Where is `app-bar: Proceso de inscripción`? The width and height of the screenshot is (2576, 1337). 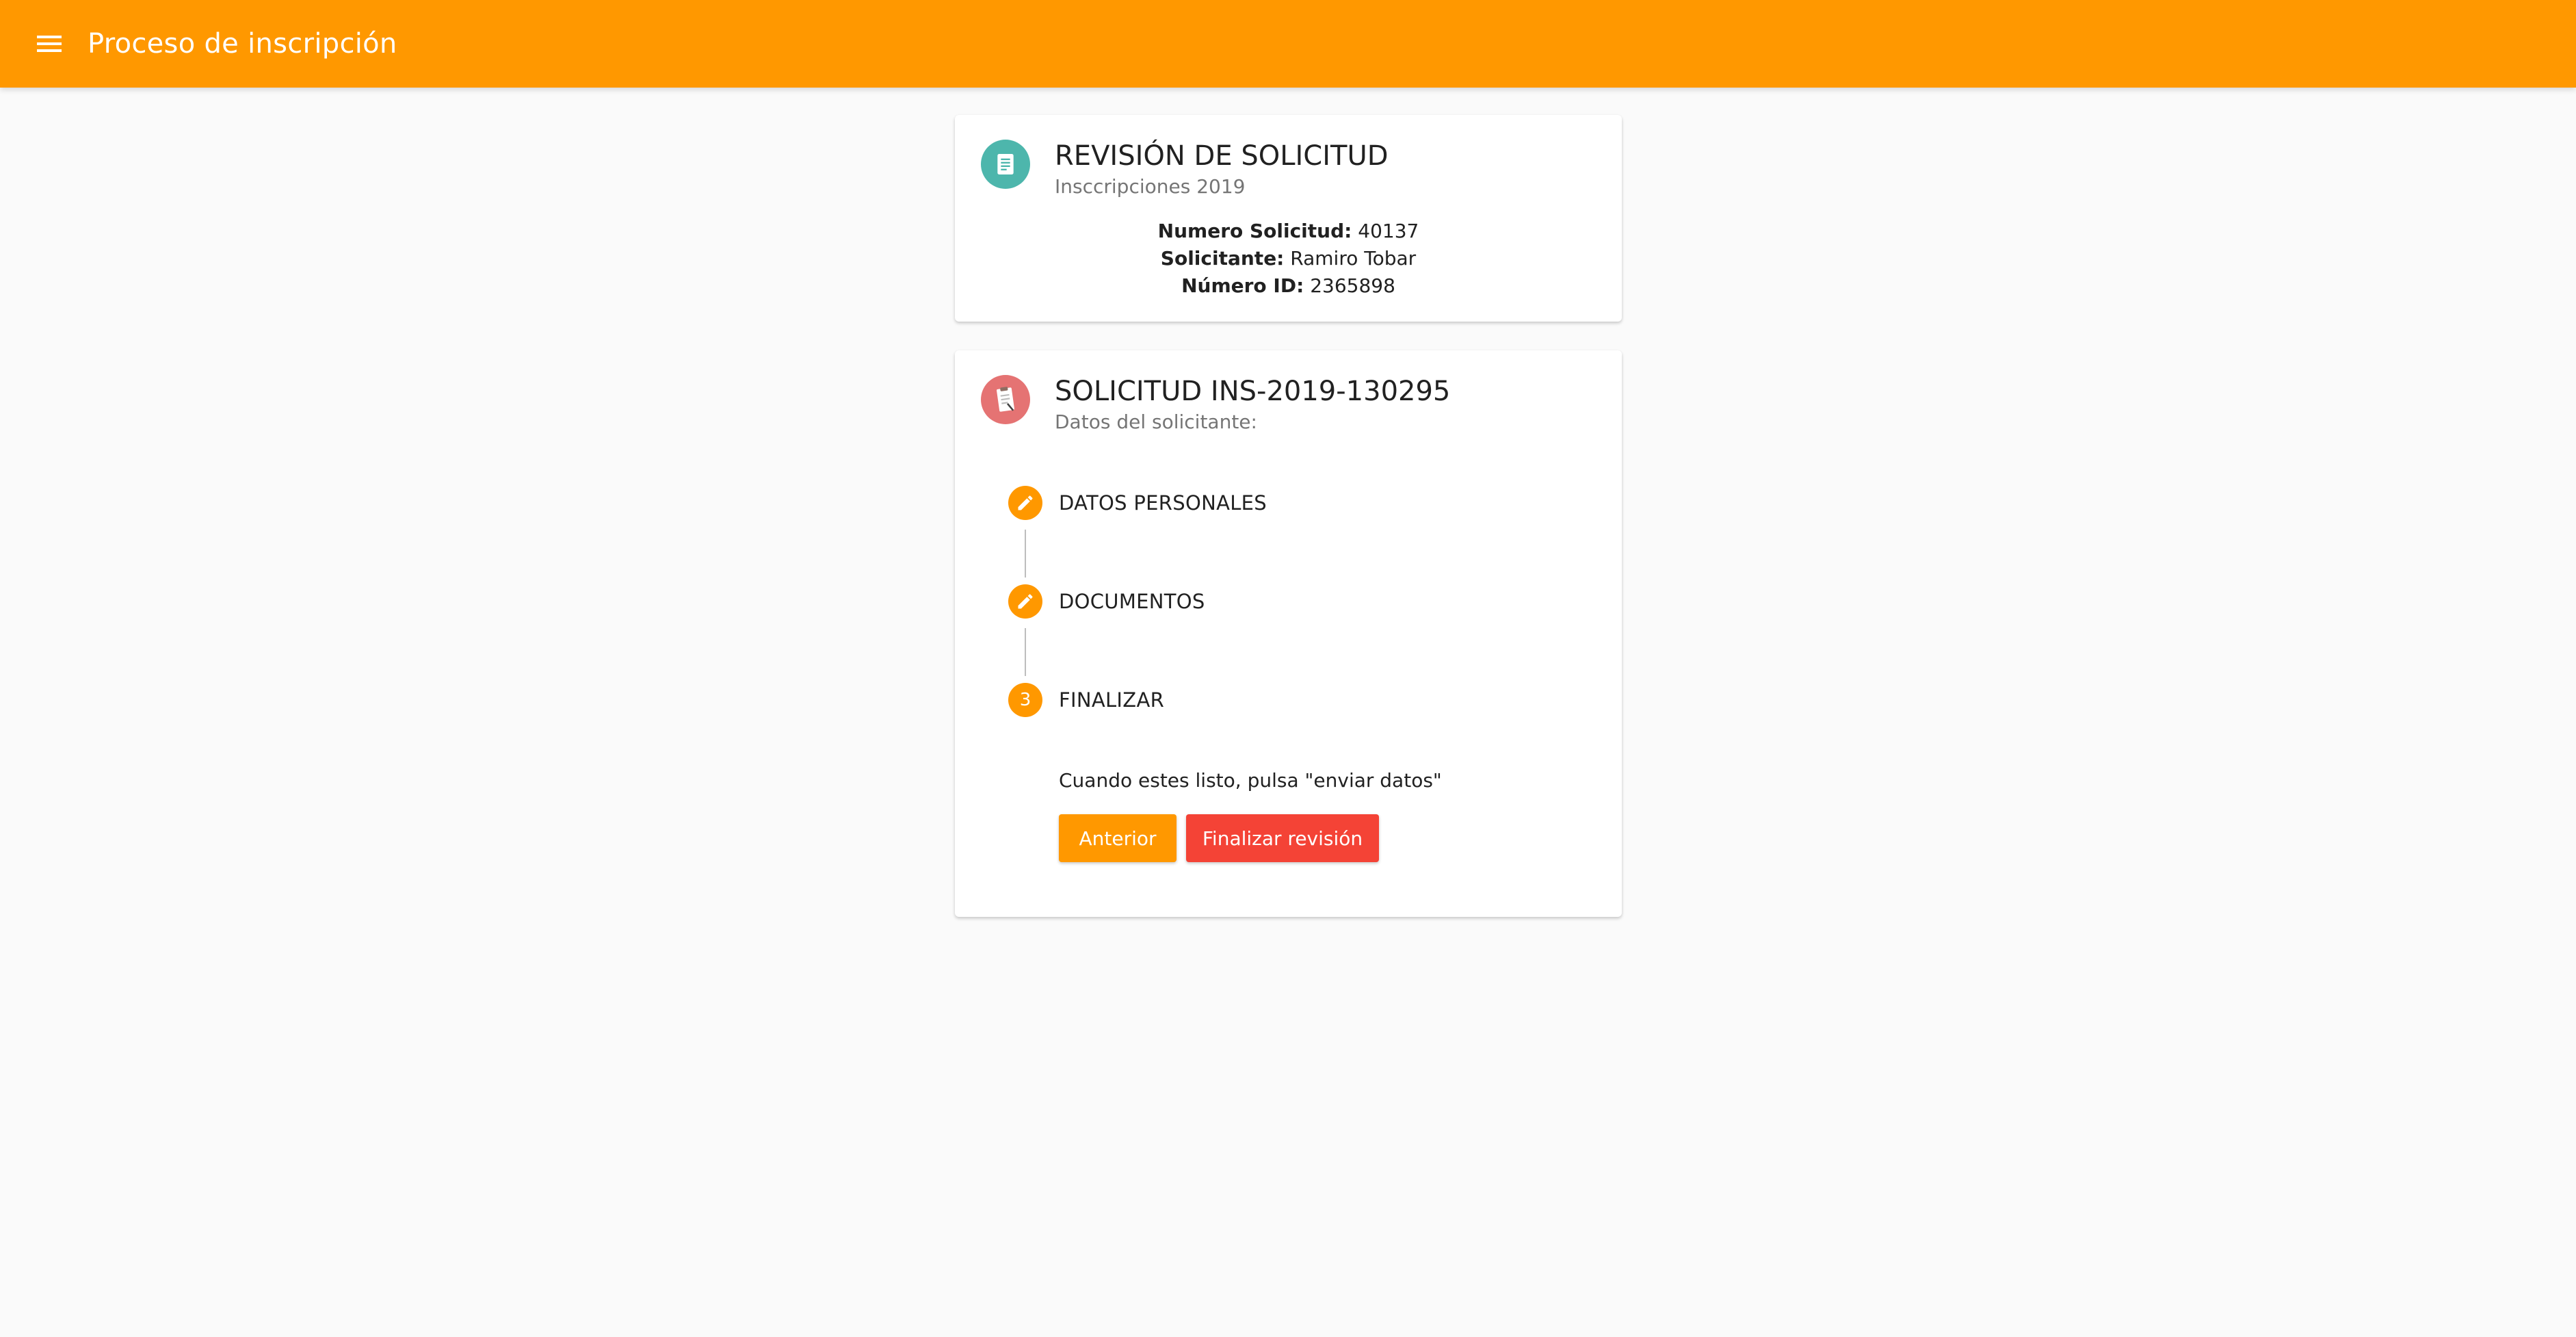 app-bar: Proceso de inscripción is located at coordinates (1288, 44).